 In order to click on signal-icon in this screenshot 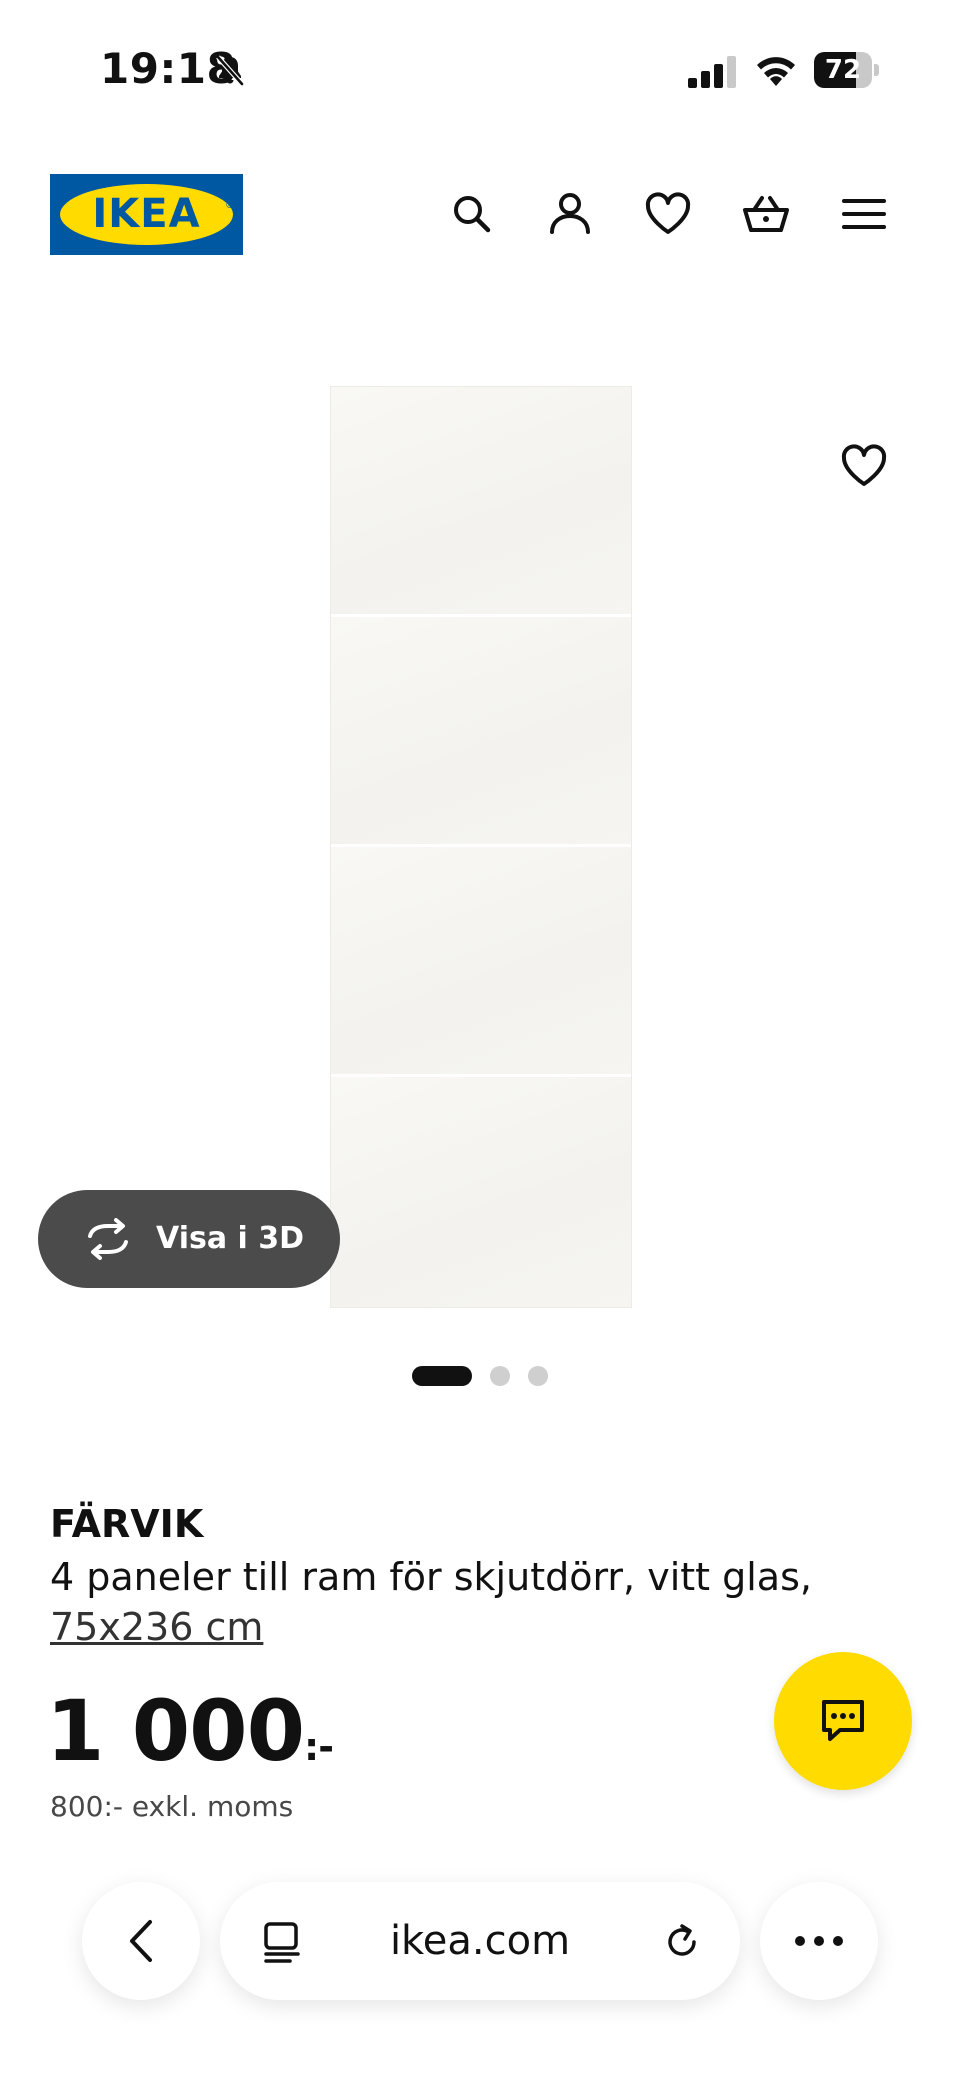, I will do `click(713, 72)`.